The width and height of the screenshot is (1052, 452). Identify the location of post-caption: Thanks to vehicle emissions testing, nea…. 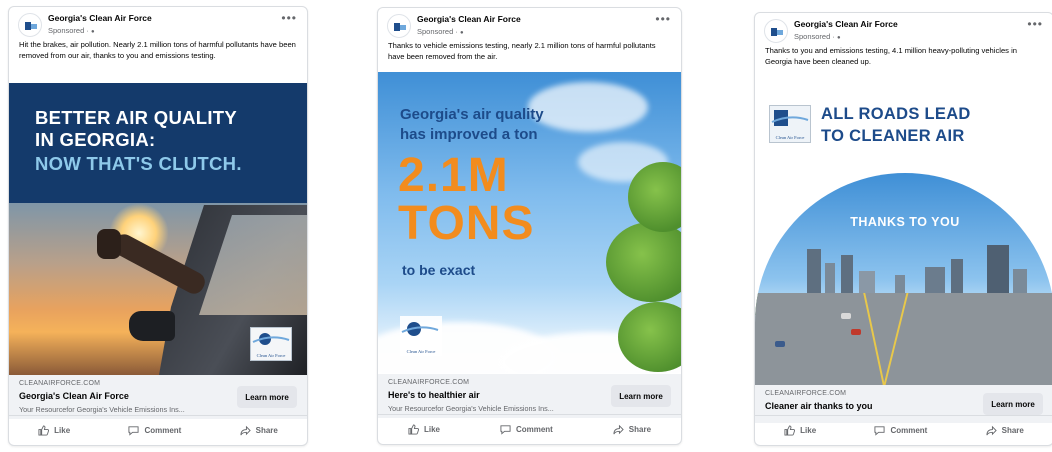
(522, 51).